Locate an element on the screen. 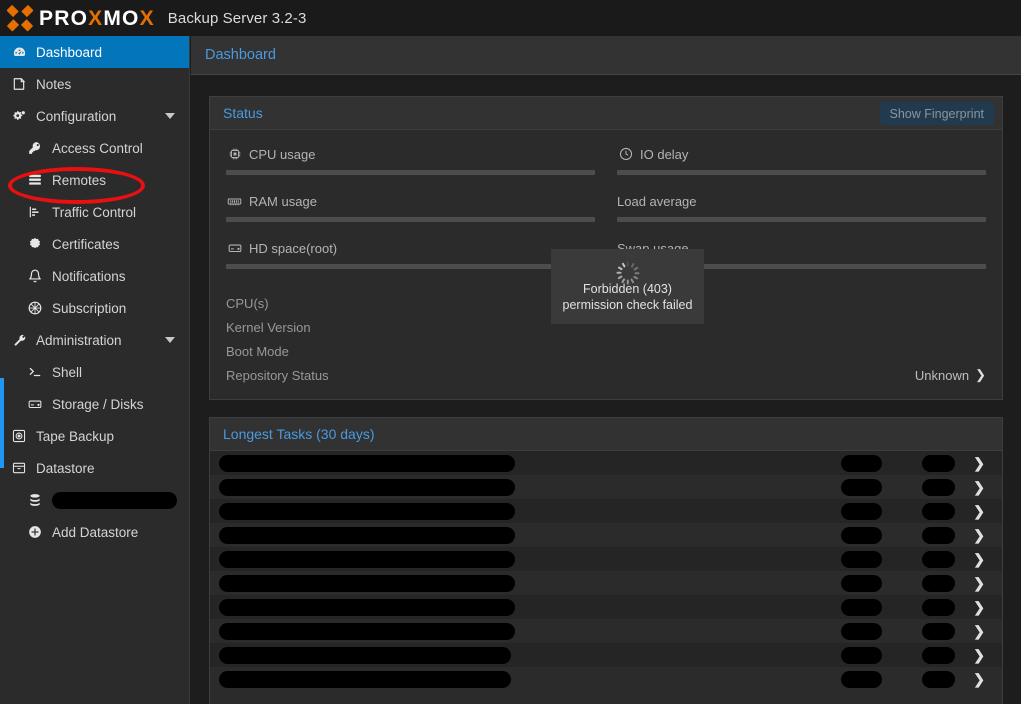 This screenshot has height=704, width=1021. gears-icon is located at coordinates (19, 116).